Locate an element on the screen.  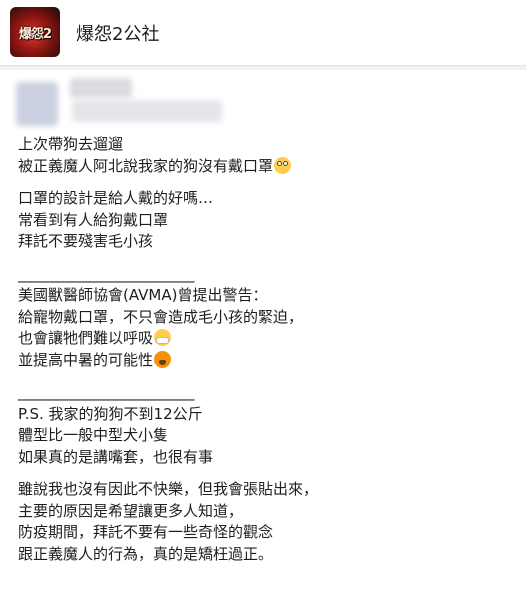
hot-face-emoji-icon is located at coordinates (163, 359).